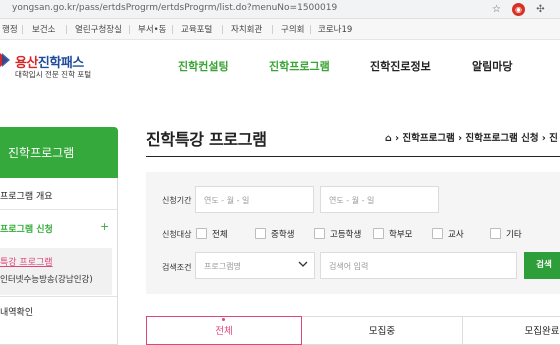  I want to click on util-link-health: 보건소, so click(43, 29).